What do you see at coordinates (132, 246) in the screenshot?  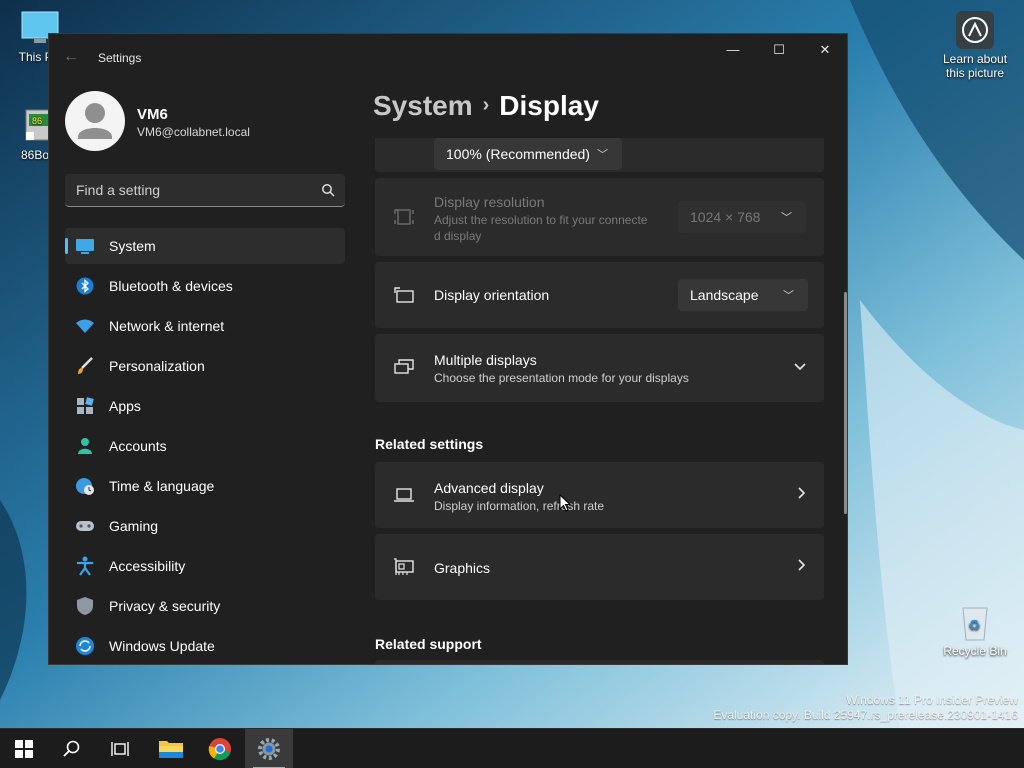 I see `sidebar-item-label: System` at bounding box center [132, 246].